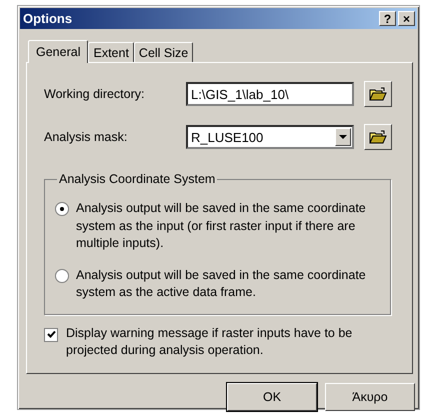 This screenshot has height=419, width=427. I want to click on input-field: L:\GIS_1\lab_10\, so click(270, 94).